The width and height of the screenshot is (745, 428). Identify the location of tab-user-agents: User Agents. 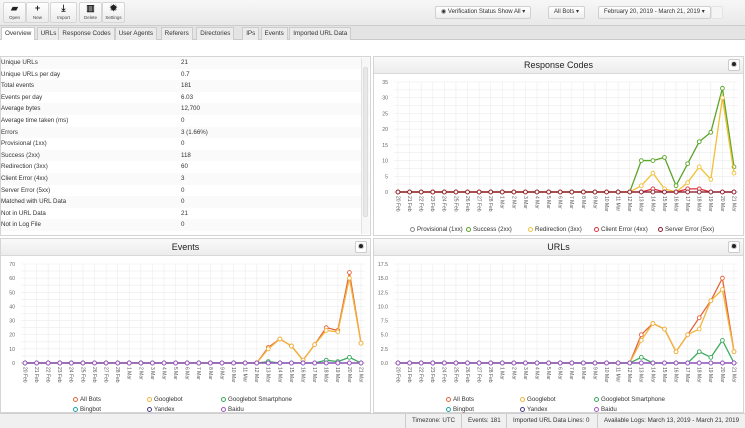
(135, 33).